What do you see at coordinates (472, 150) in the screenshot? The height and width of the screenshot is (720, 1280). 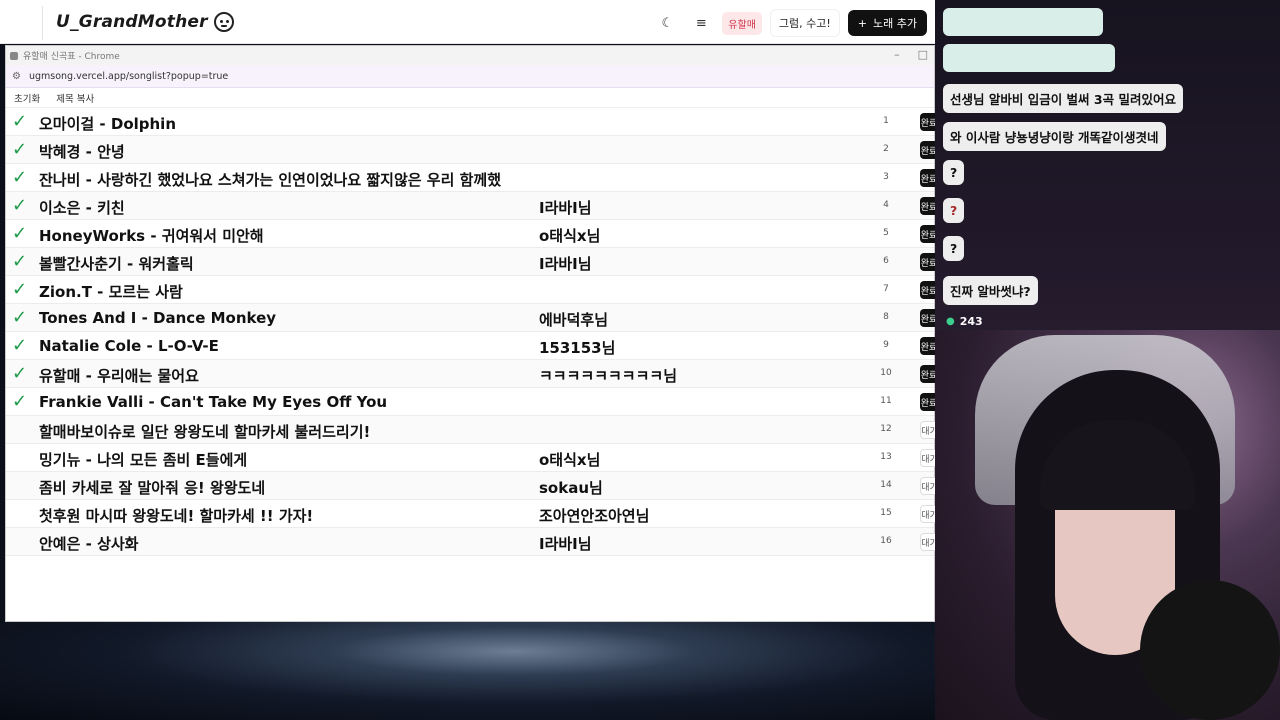 I see `song-row: ✓ 박혜경 - 안녕 2 완료` at bounding box center [472, 150].